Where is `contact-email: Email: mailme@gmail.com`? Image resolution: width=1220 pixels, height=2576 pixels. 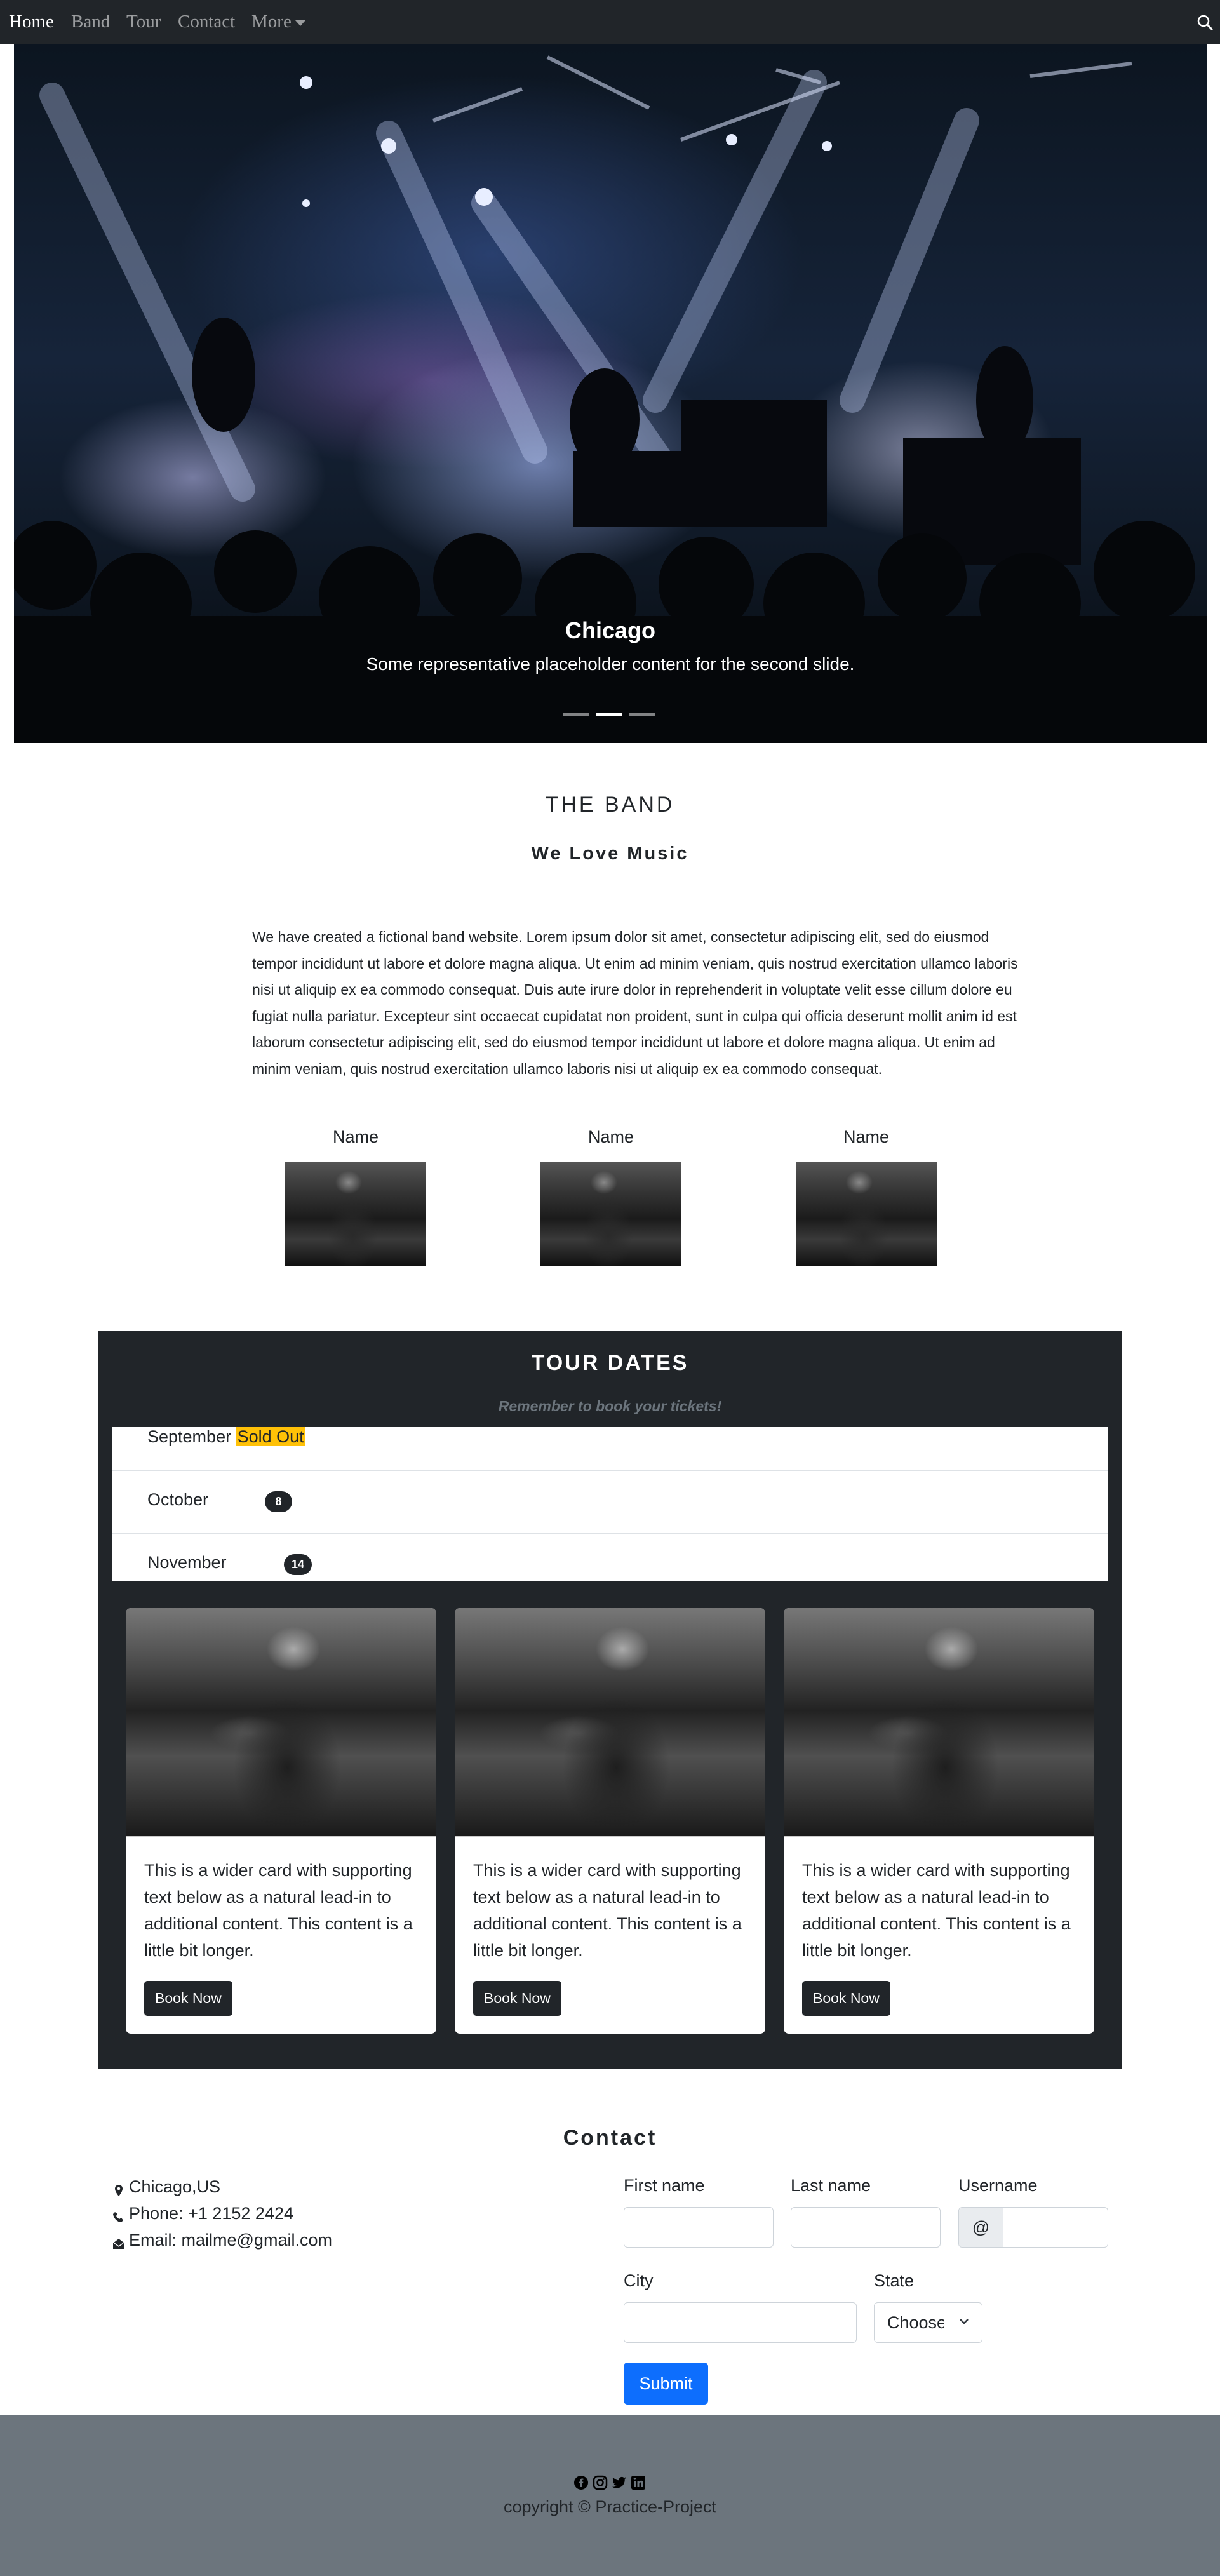
contact-email: Email: mailme@gmail.com is located at coordinates (222, 2240).